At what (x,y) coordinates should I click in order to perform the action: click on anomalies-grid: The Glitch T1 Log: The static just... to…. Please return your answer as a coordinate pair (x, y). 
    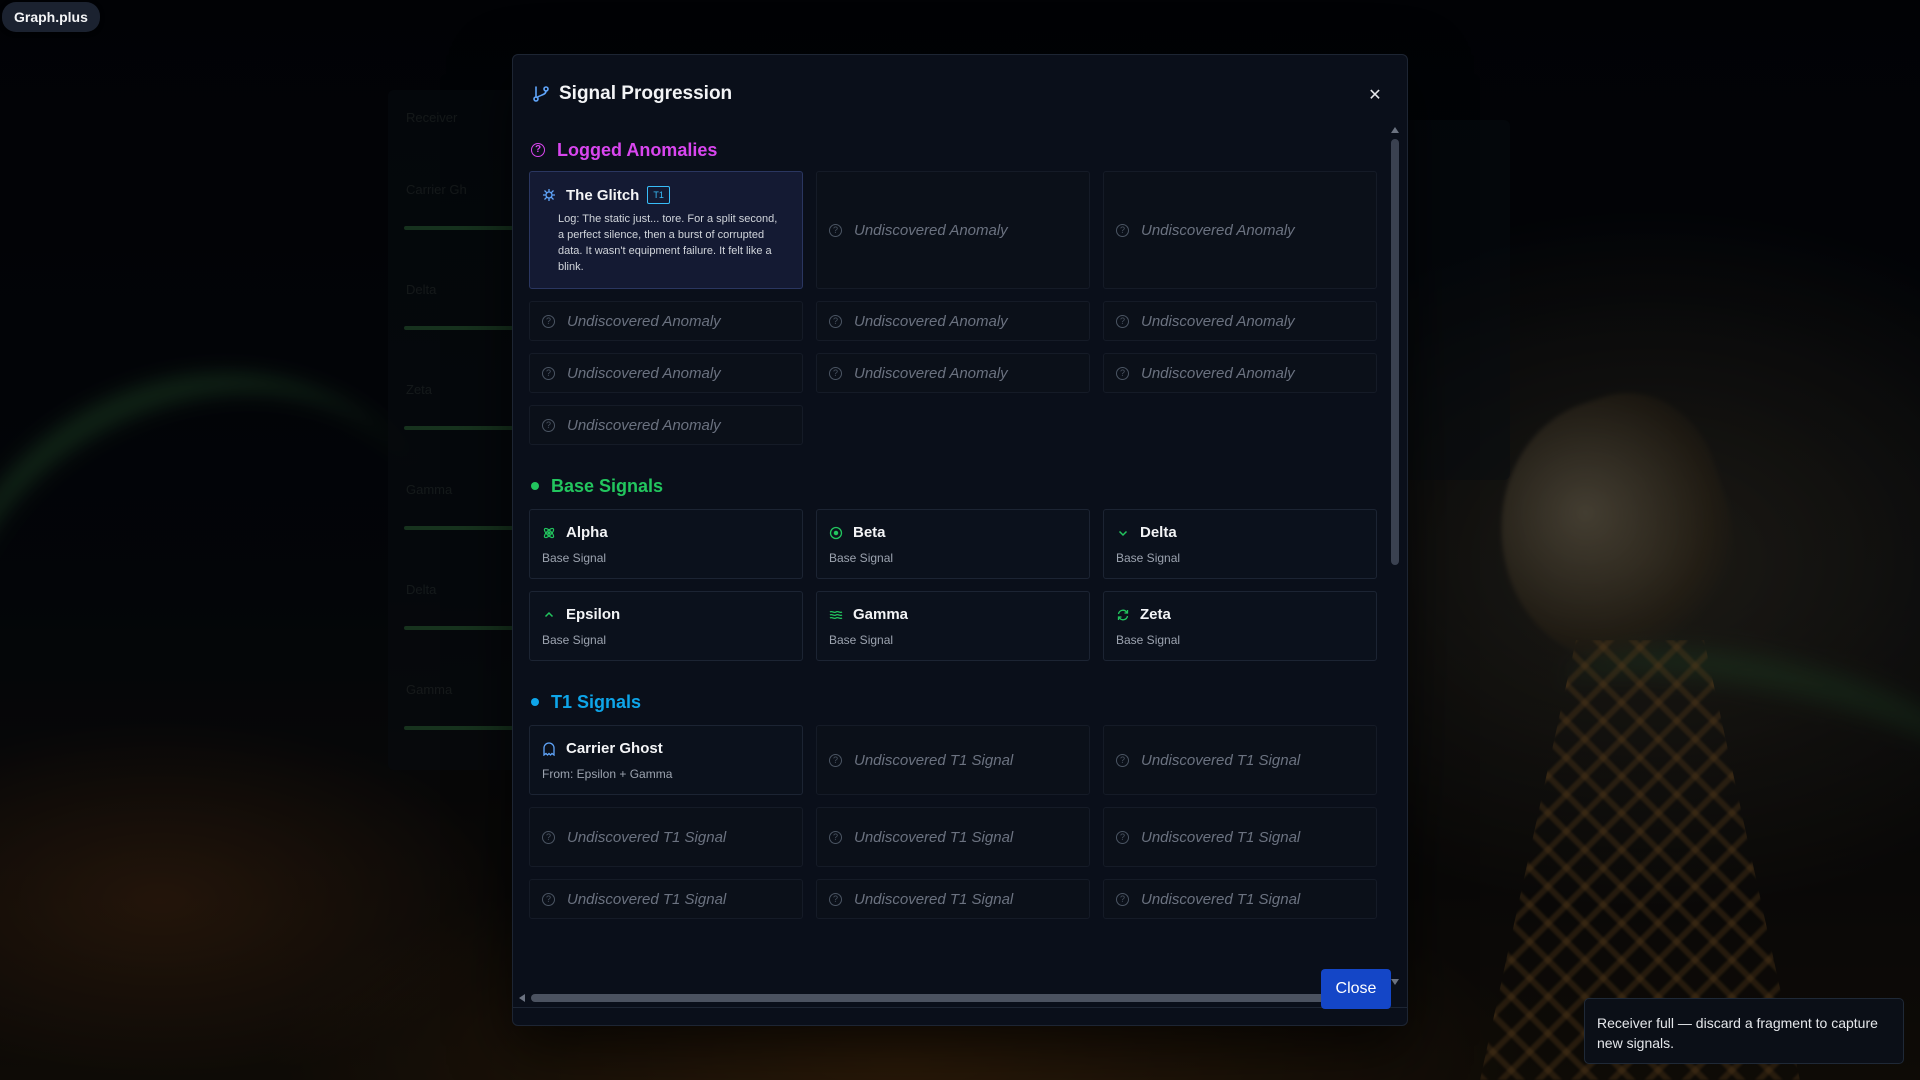
    Looking at the image, I should click on (953, 308).